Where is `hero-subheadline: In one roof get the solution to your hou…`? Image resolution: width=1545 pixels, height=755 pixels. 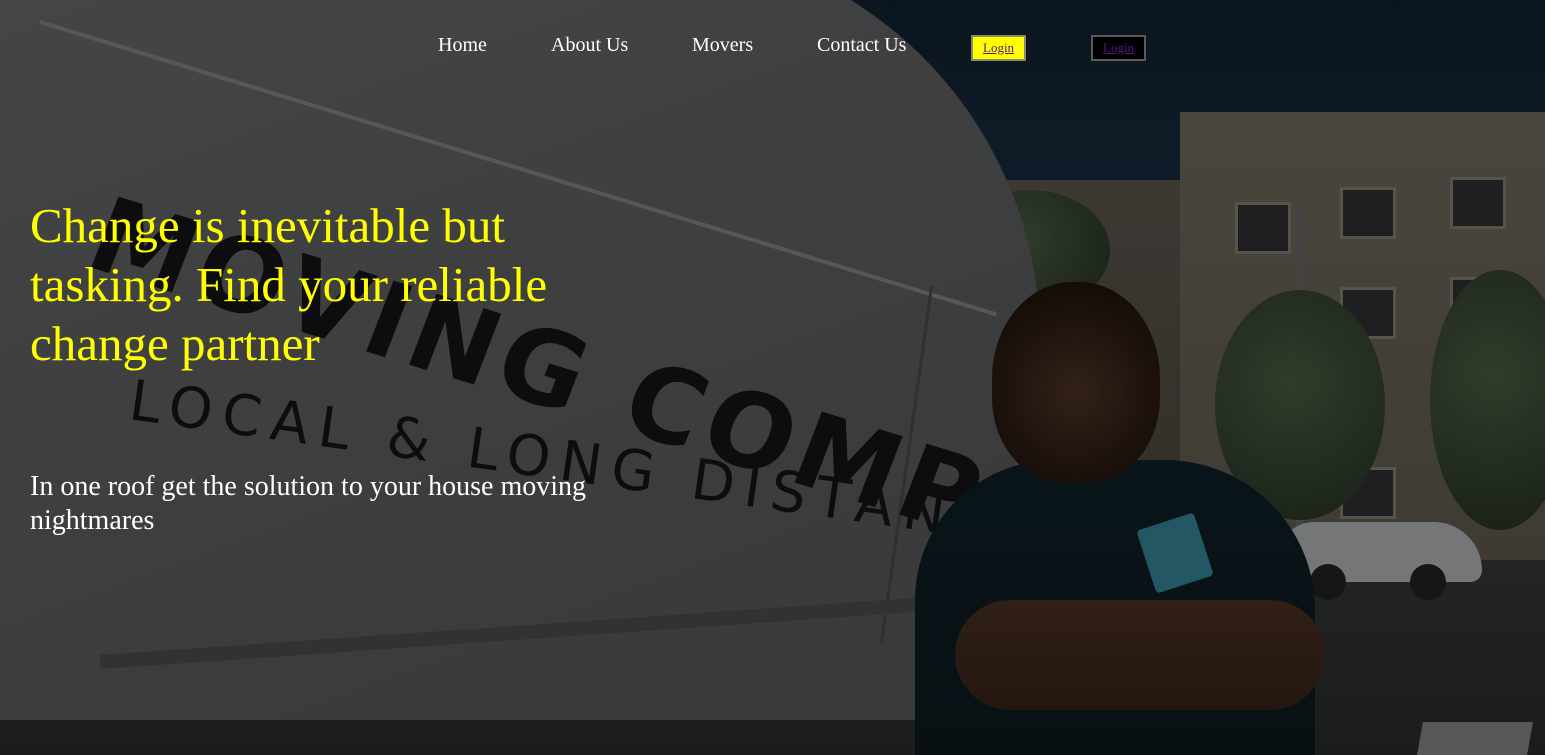 hero-subheadline: In one roof get the solution to your hou… is located at coordinates (308, 503).